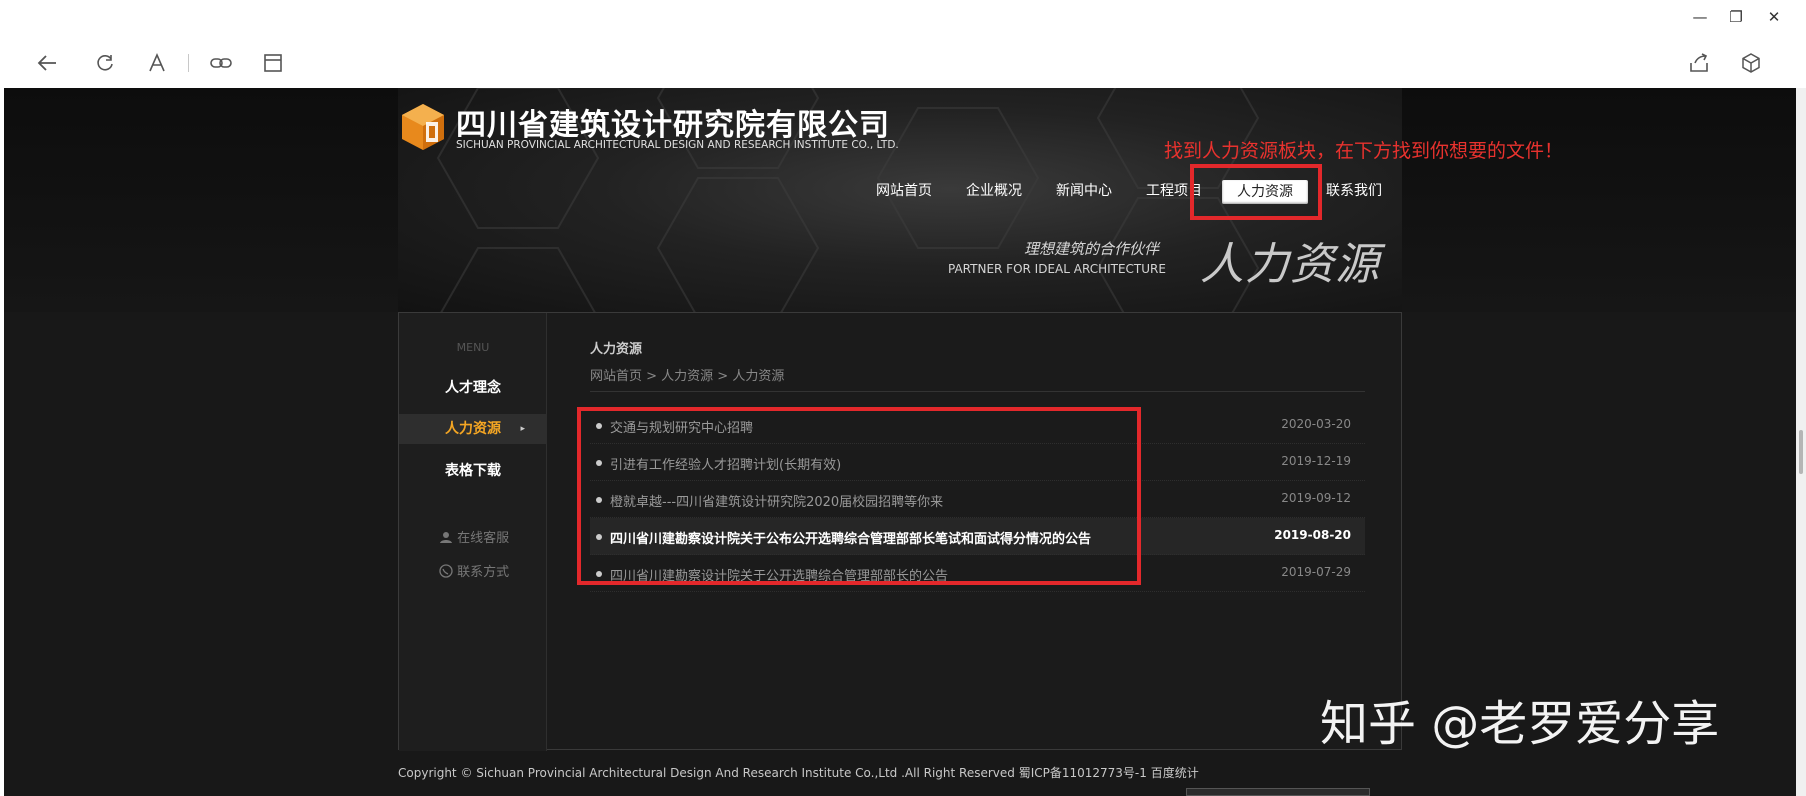 The height and width of the screenshot is (796, 1806). I want to click on annotation-box-list, so click(859, 496).